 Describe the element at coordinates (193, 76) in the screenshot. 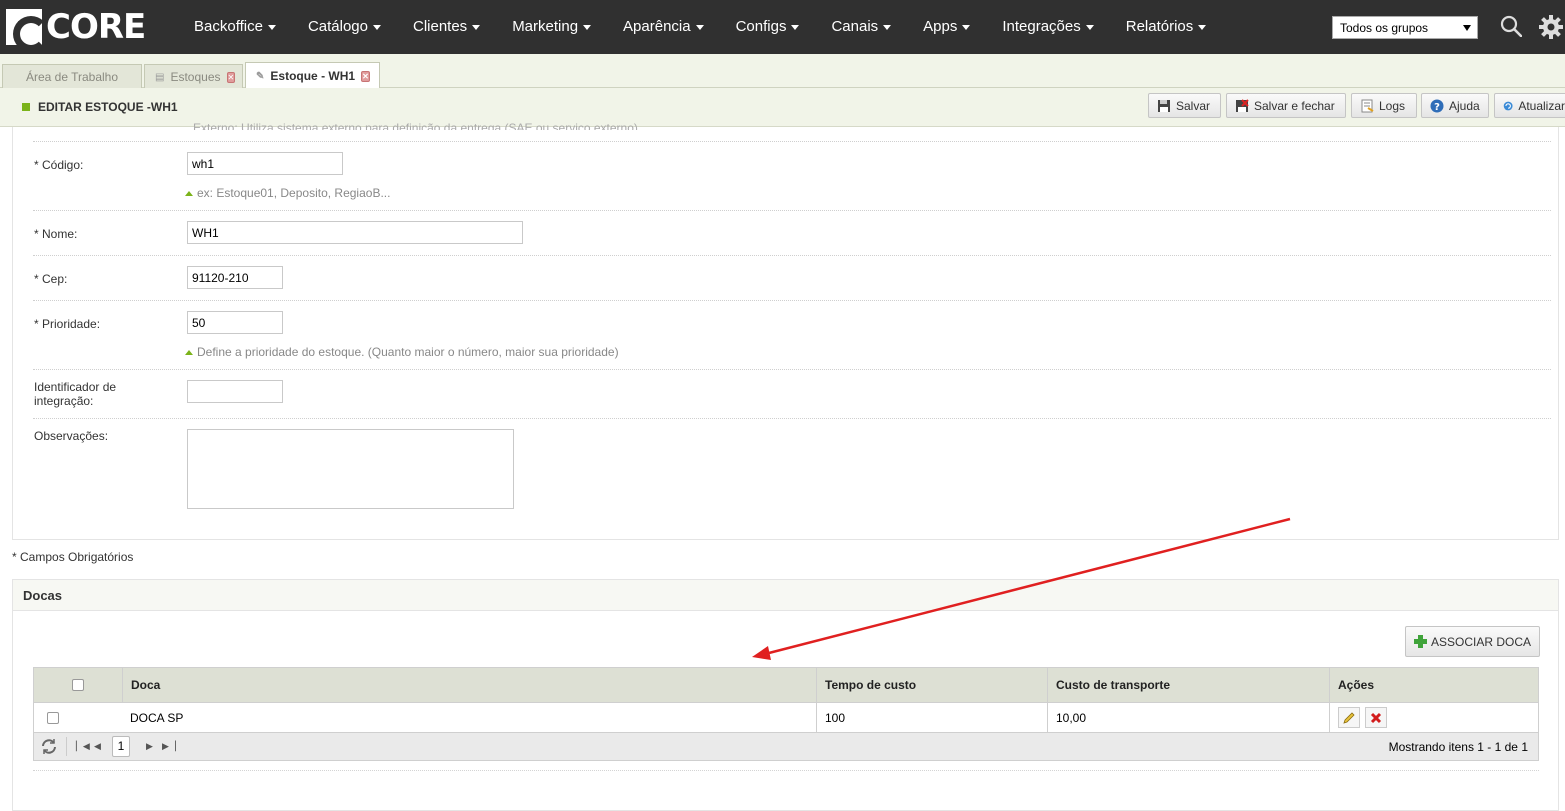

I see `tab-estoques: ▤ Estoques ✕` at that location.